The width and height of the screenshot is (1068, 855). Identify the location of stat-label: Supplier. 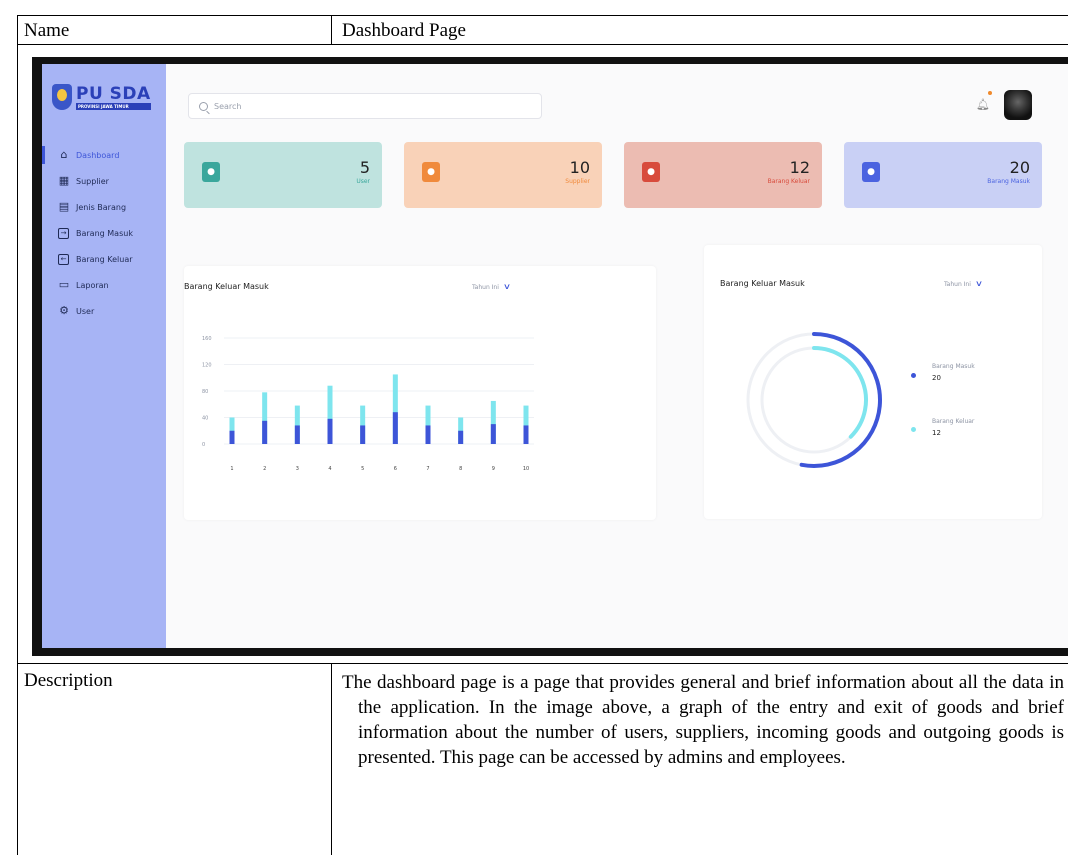
(577, 181).